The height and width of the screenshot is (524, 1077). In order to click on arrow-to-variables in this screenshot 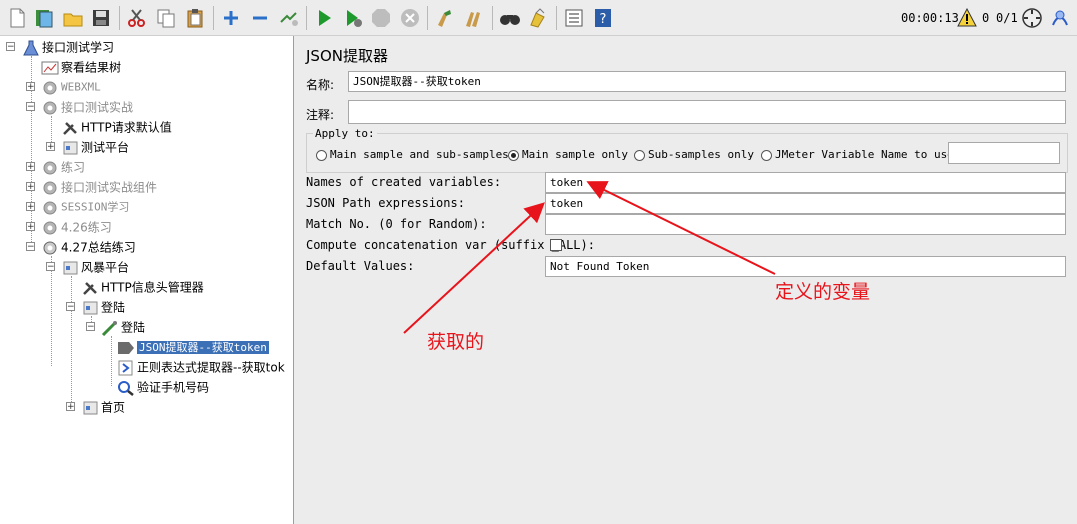, I will do `click(681, 228)`.